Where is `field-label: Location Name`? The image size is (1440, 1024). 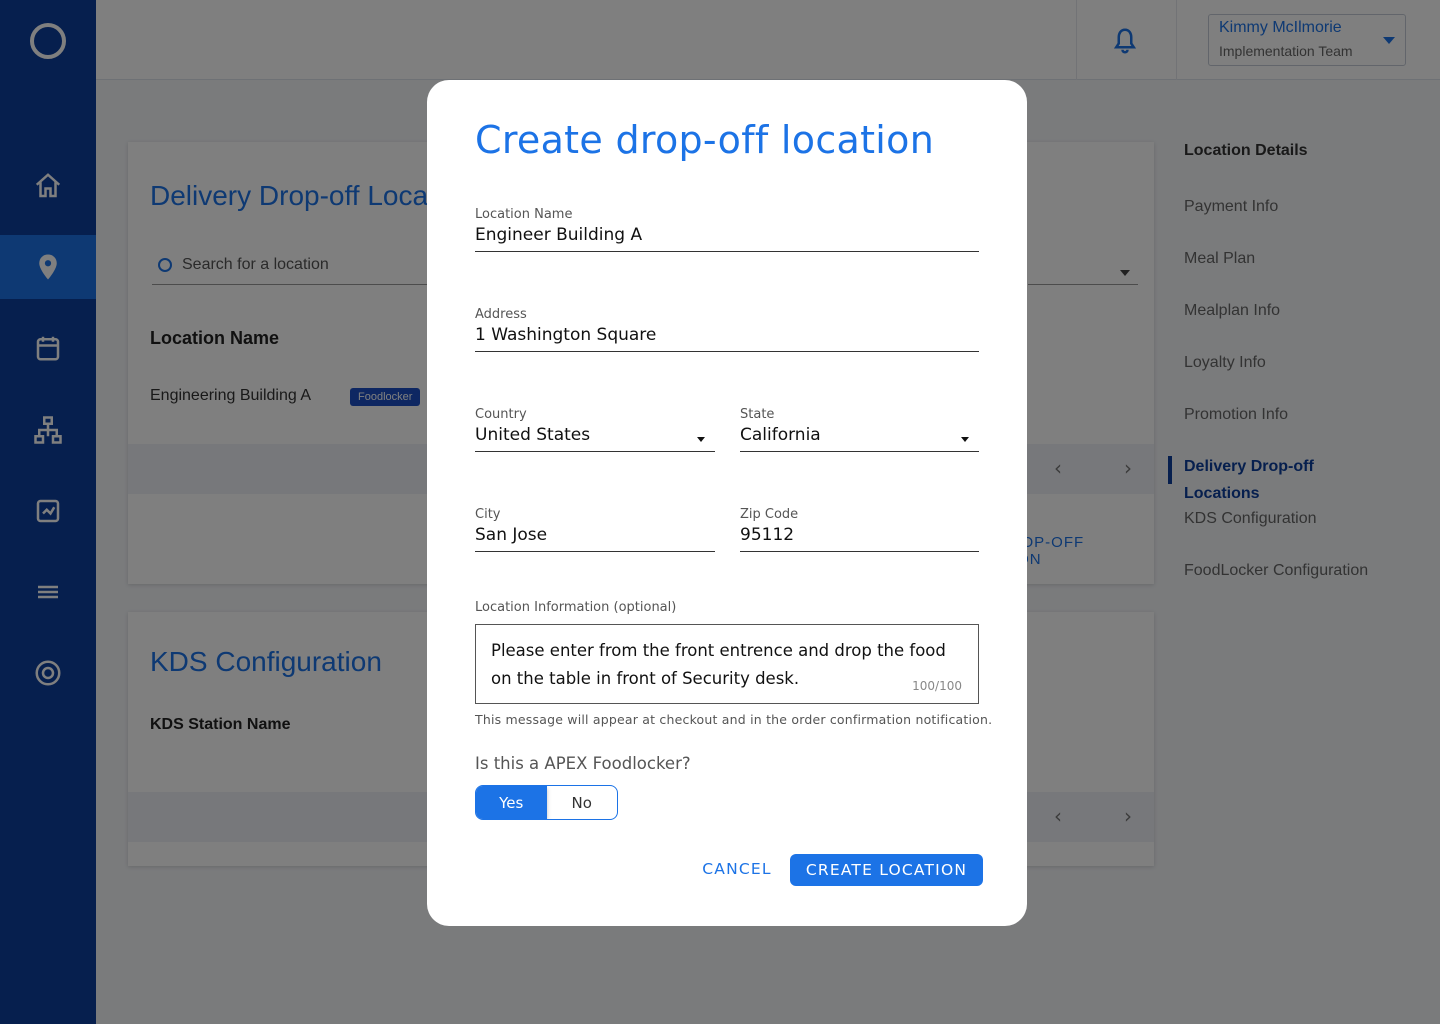
field-label: Location Name is located at coordinates (524, 214).